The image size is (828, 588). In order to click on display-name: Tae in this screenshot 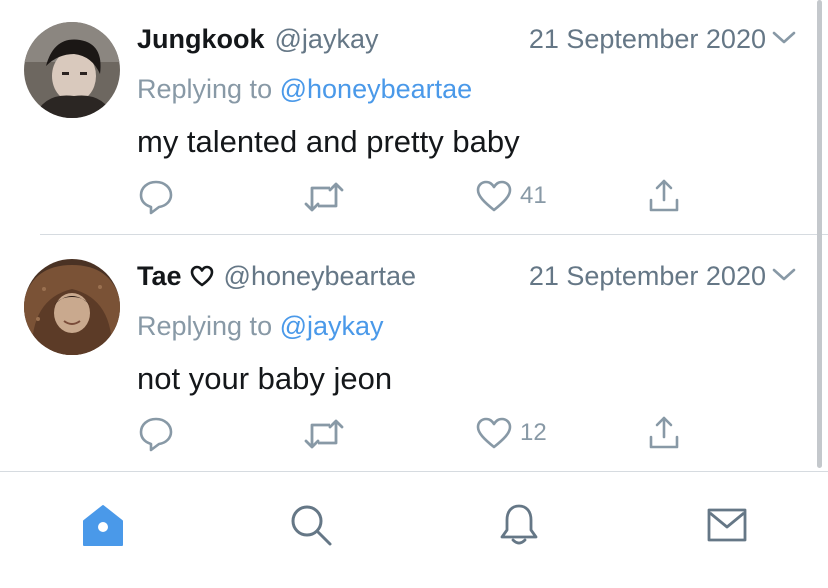, I will do `click(159, 276)`.